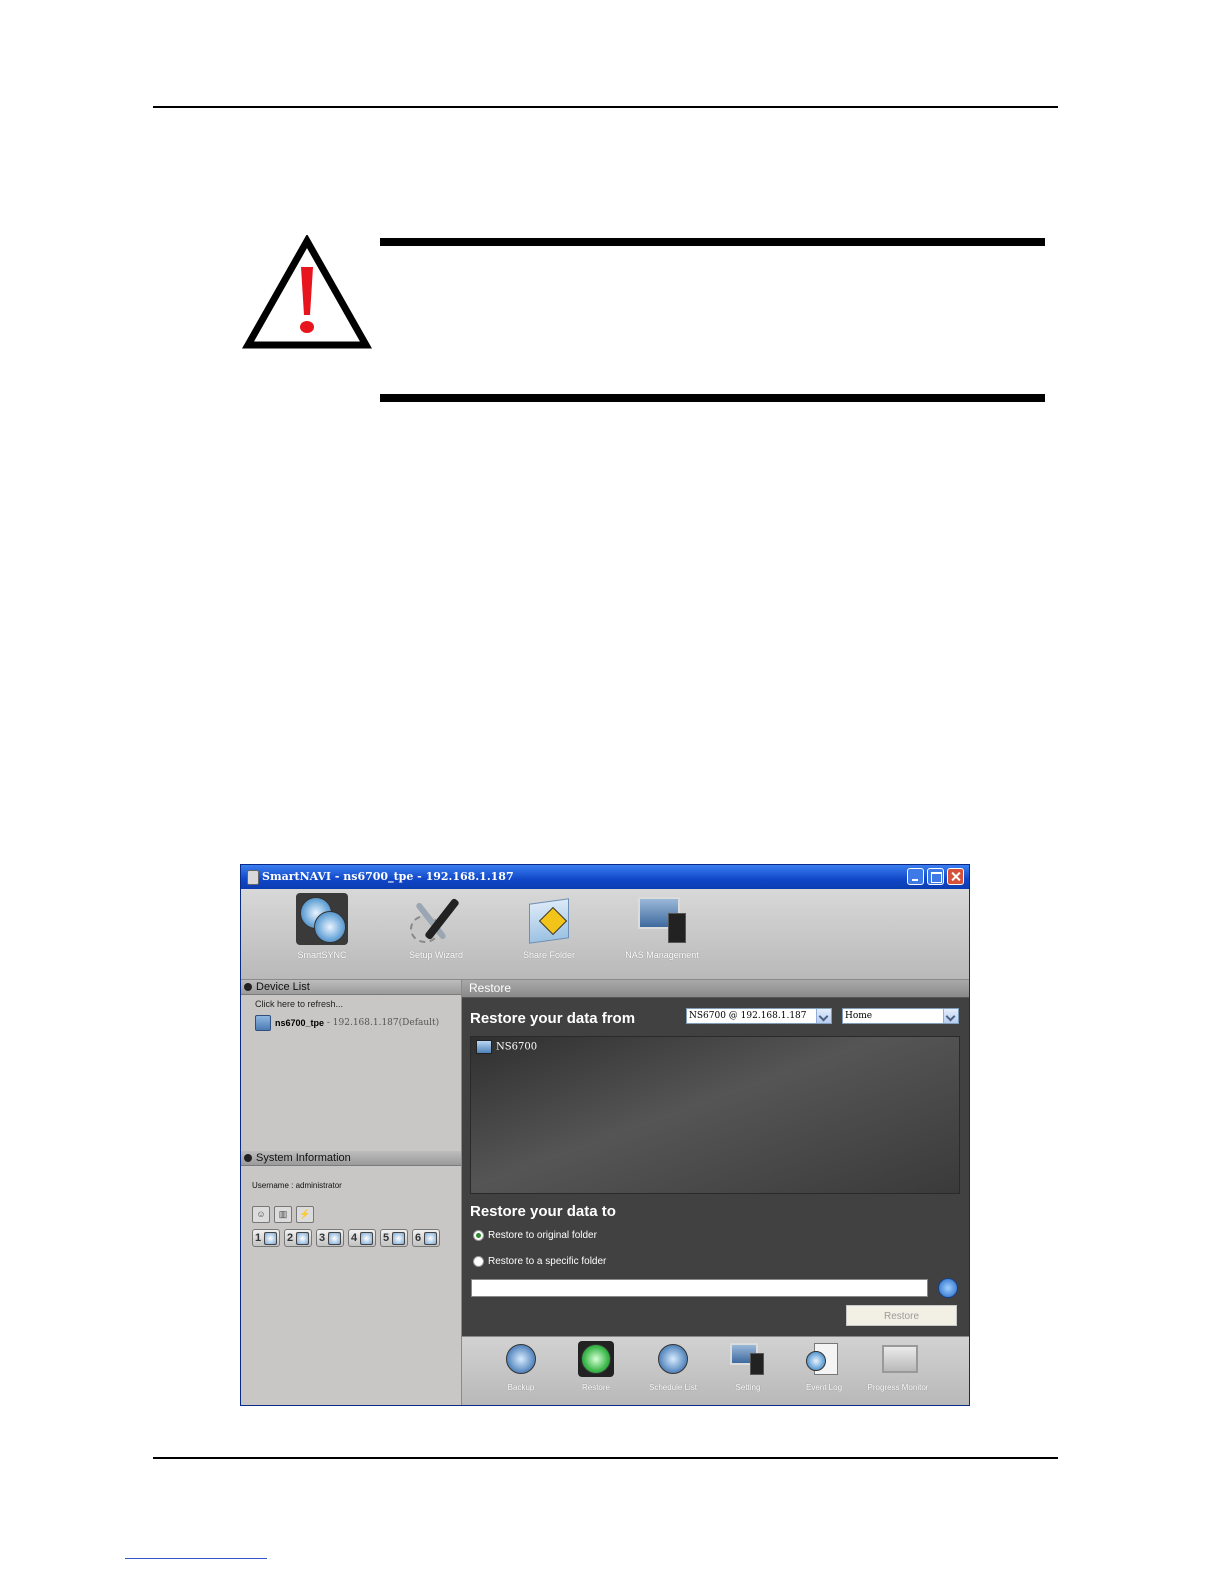  I want to click on restore-header: Restore, so click(715, 989).